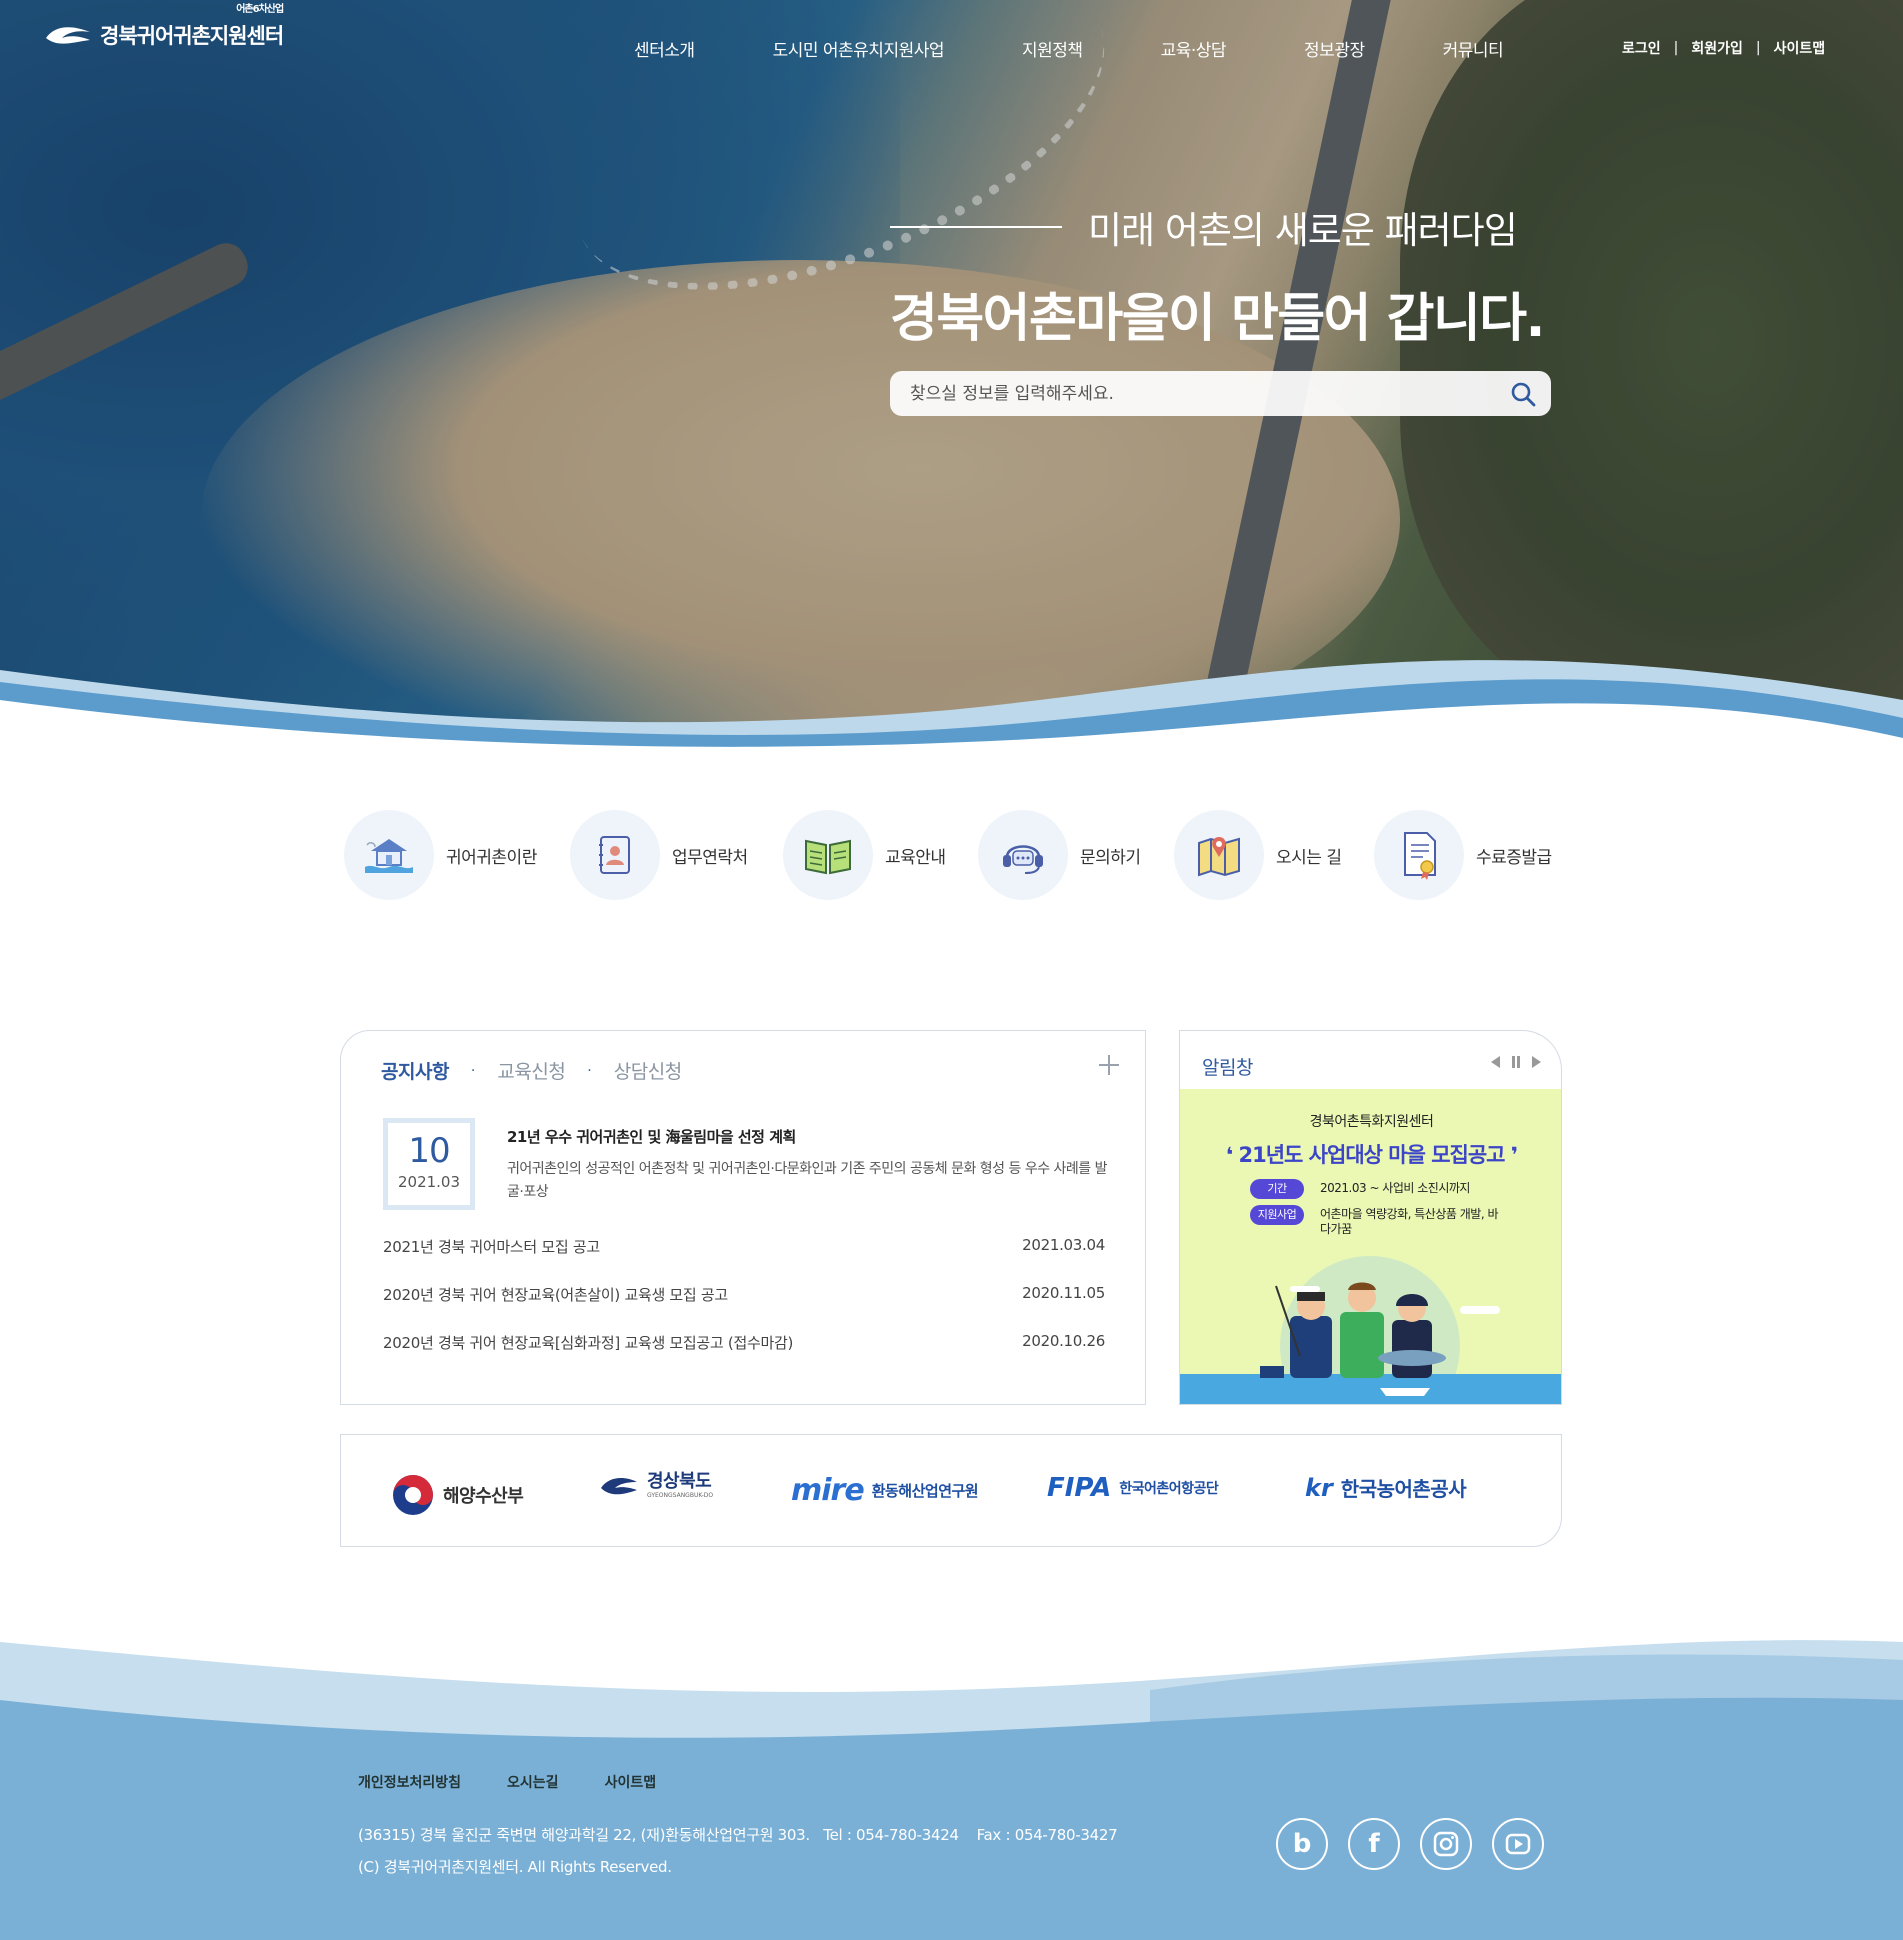 The height and width of the screenshot is (1940, 1903). What do you see at coordinates (864, 855) in the screenshot?
I see `quick-item-education: 교육안내` at bounding box center [864, 855].